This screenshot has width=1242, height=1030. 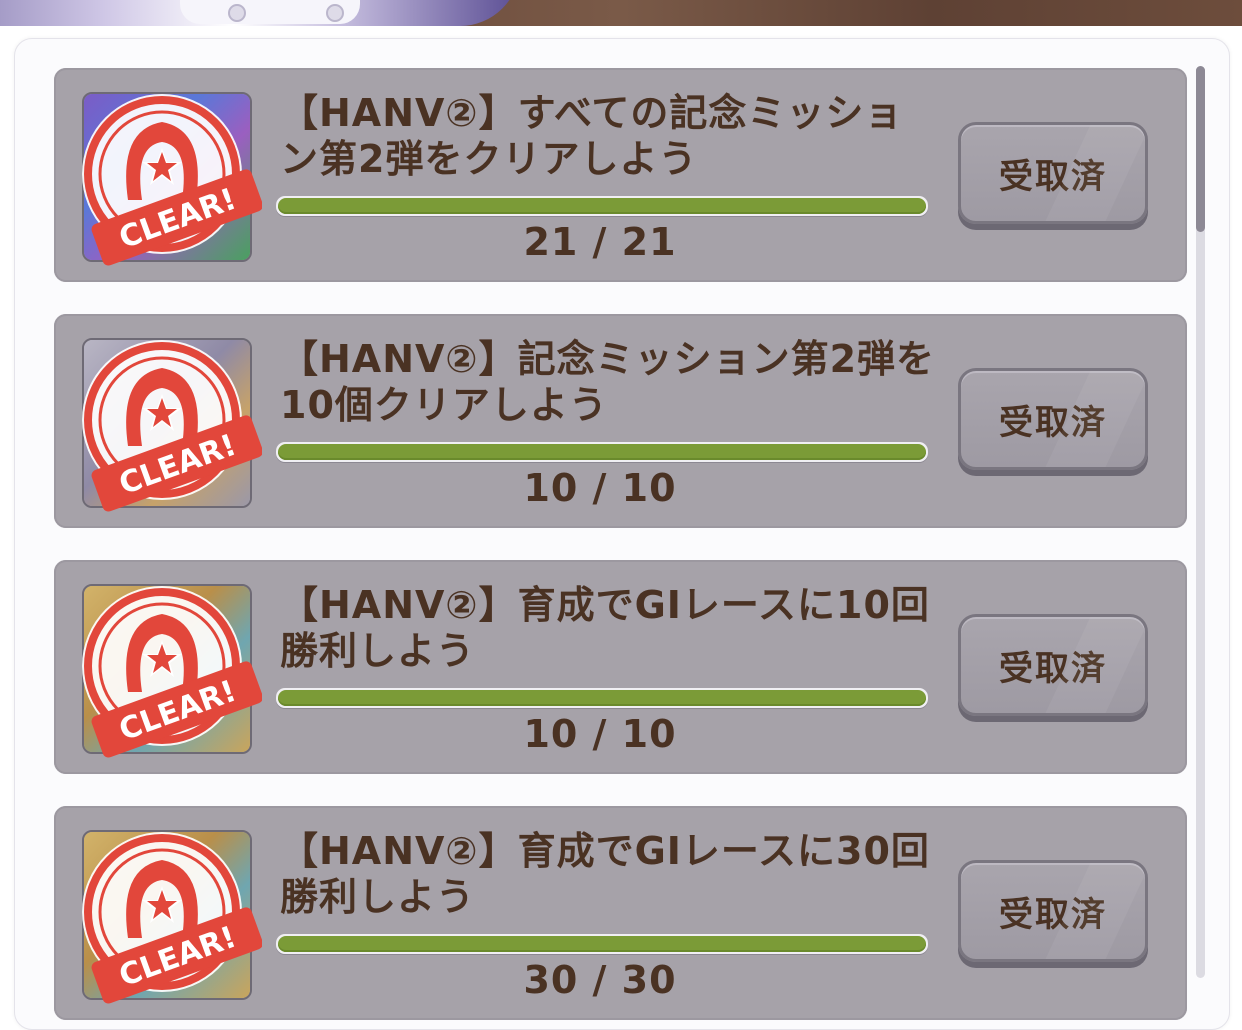 What do you see at coordinates (1200, 522) in the screenshot?
I see `scrollbar` at bounding box center [1200, 522].